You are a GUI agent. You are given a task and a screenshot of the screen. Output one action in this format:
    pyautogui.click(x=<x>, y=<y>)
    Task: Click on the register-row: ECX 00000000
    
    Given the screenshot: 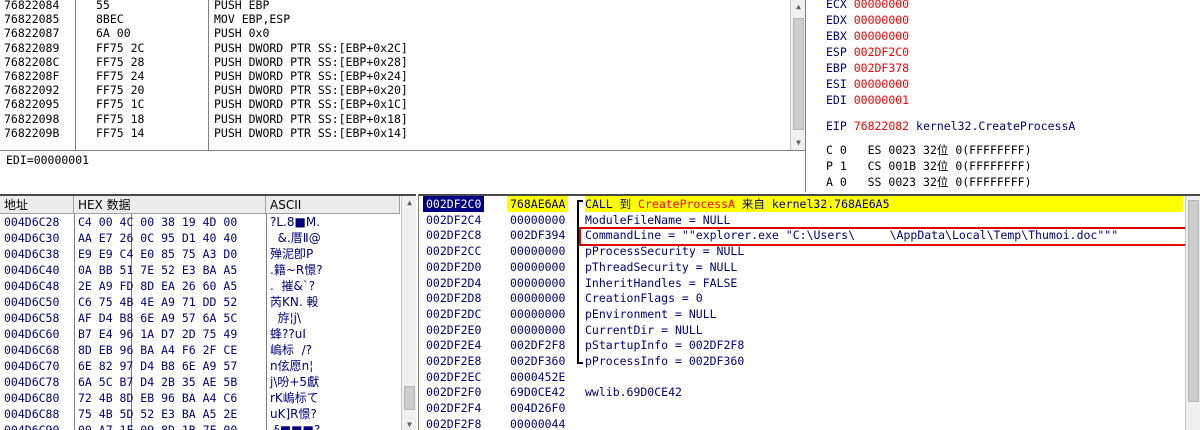 What is the action you would take?
    pyautogui.click(x=867, y=6)
    